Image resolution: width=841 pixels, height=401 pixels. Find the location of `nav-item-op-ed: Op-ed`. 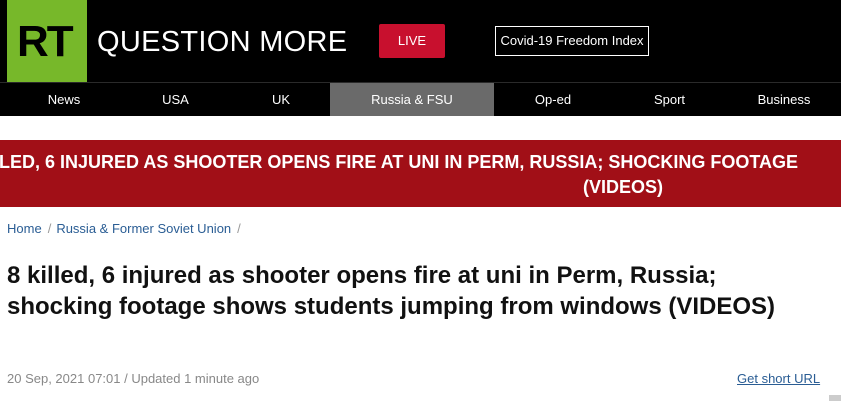

nav-item-op-ed: Op-ed is located at coordinates (553, 99).